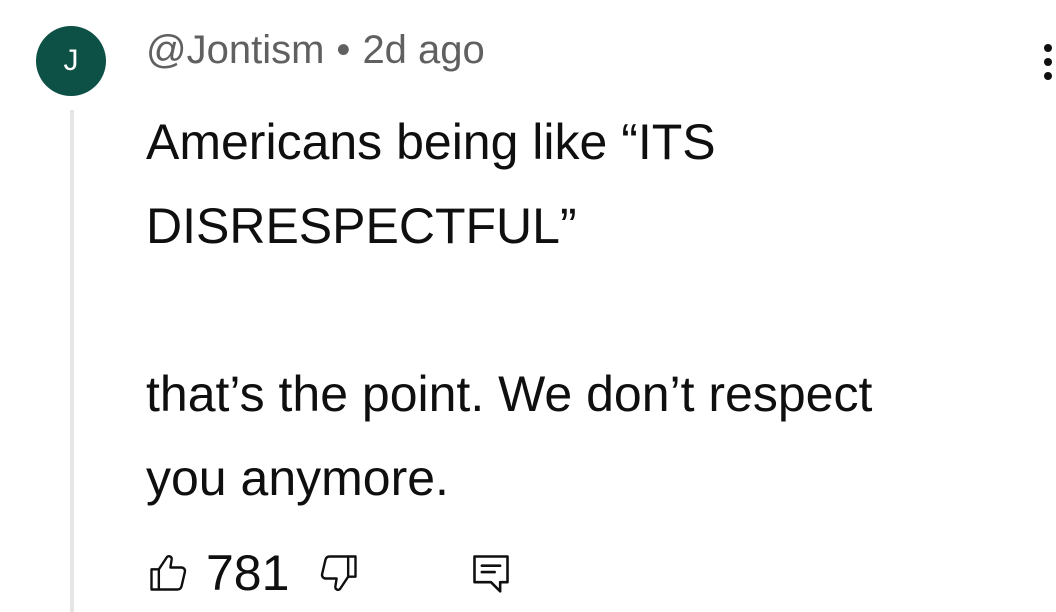  I want to click on avatar: J, so click(71, 61).